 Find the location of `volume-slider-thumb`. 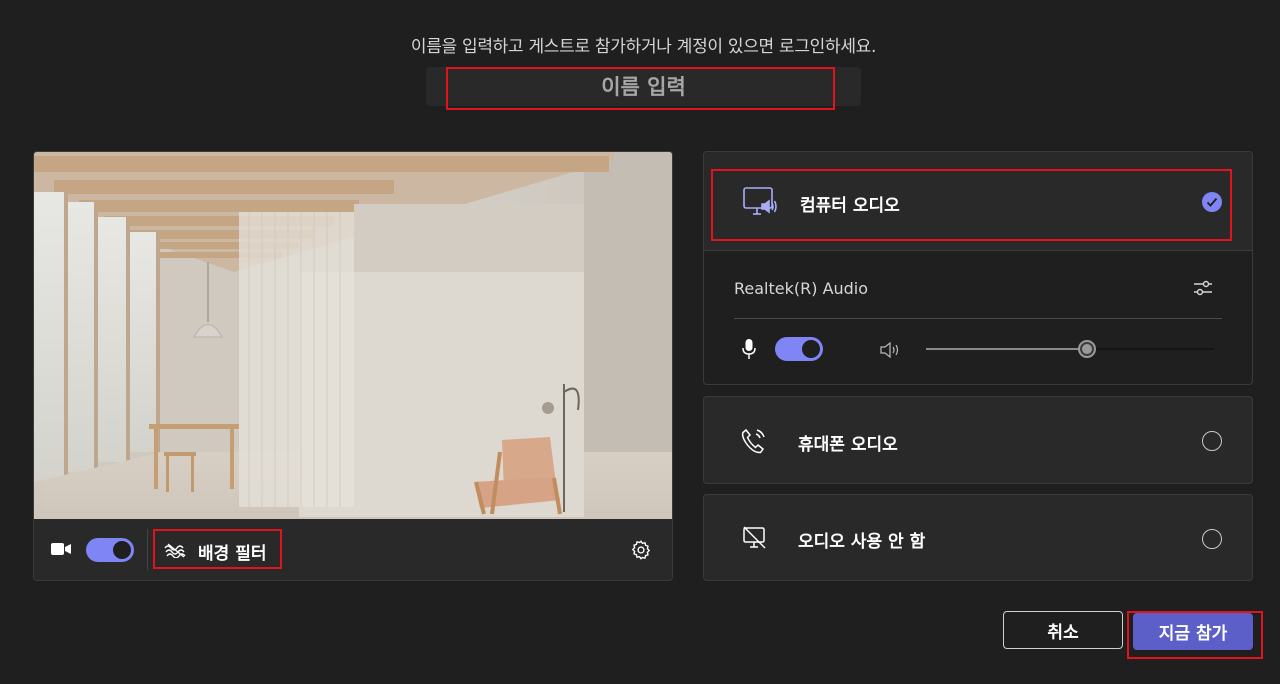

volume-slider-thumb is located at coordinates (1087, 349).